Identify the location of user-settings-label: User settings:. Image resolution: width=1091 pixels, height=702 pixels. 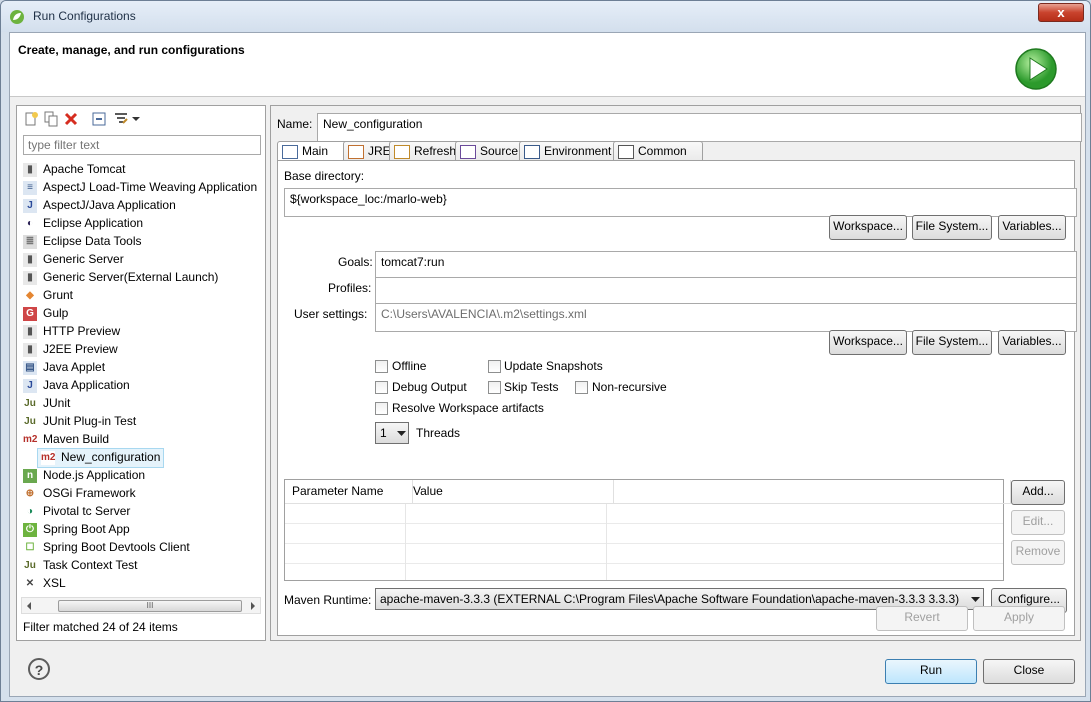
(331, 314).